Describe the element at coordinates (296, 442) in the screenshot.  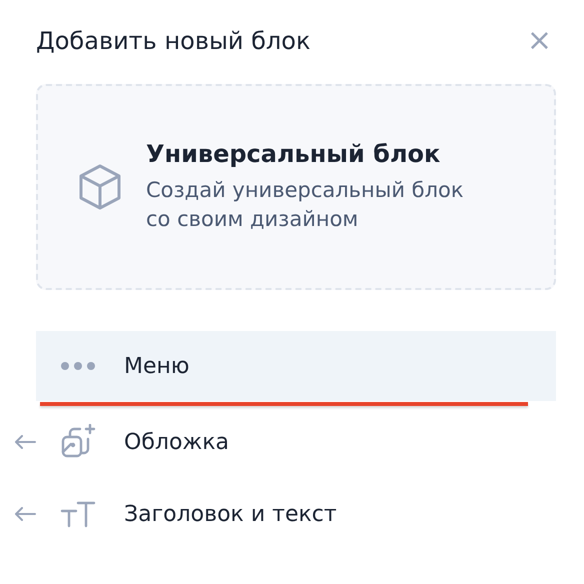
I see `block-list-item: Обложка` at that location.